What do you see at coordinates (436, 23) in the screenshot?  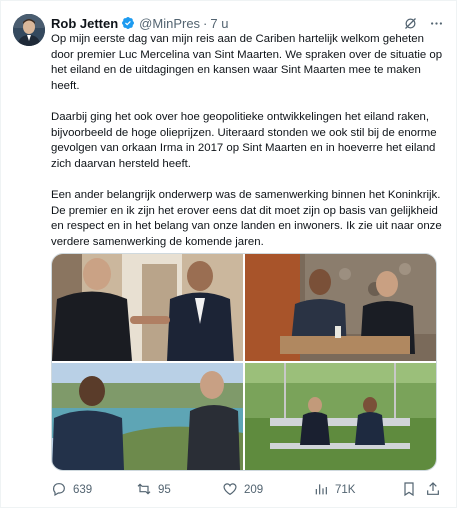 I see `more-icon` at bounding box center [436, 23].